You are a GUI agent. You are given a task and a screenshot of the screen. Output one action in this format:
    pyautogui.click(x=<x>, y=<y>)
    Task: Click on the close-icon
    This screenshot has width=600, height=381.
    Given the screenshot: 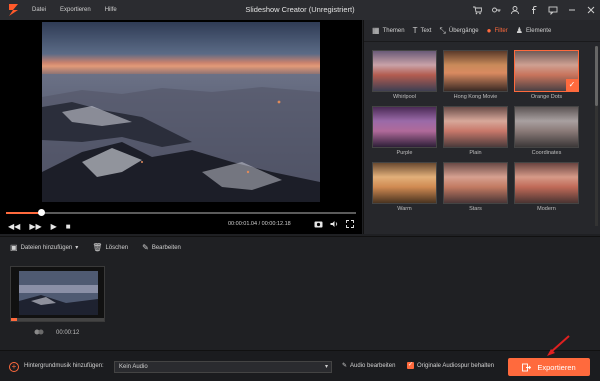 What is the action you would take?
    pyautogui.click(x=591, y=10)
    